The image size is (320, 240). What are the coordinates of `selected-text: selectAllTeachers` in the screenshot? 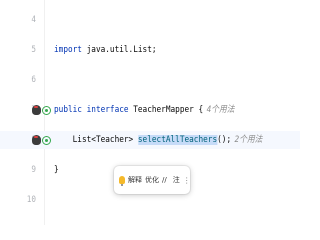 It's located at (177, 140).